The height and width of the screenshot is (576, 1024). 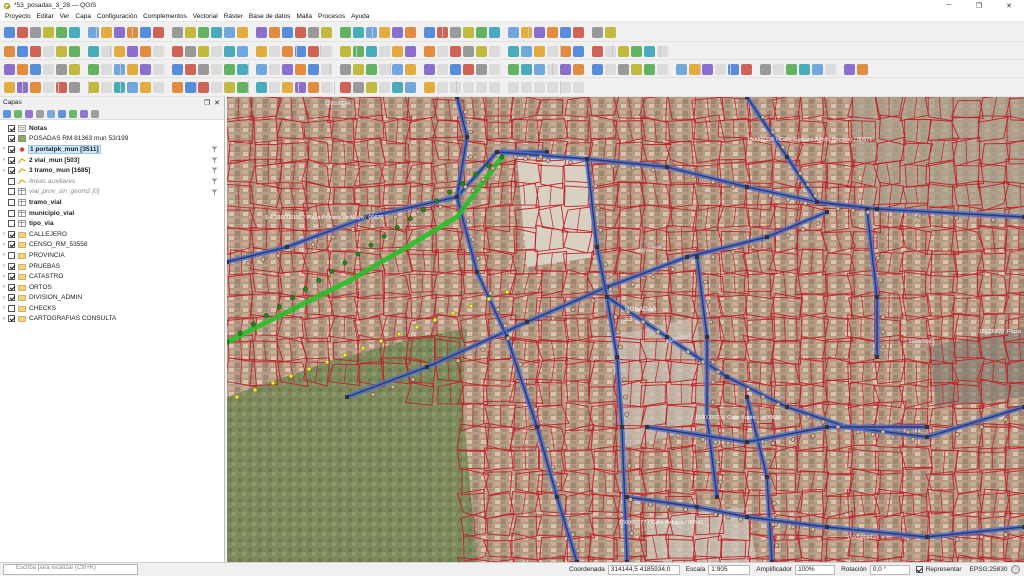 What do you see at coordinates (949, 5) in the screenshot?
I see `minimize-button: ─` at bounding box center [949, 5].